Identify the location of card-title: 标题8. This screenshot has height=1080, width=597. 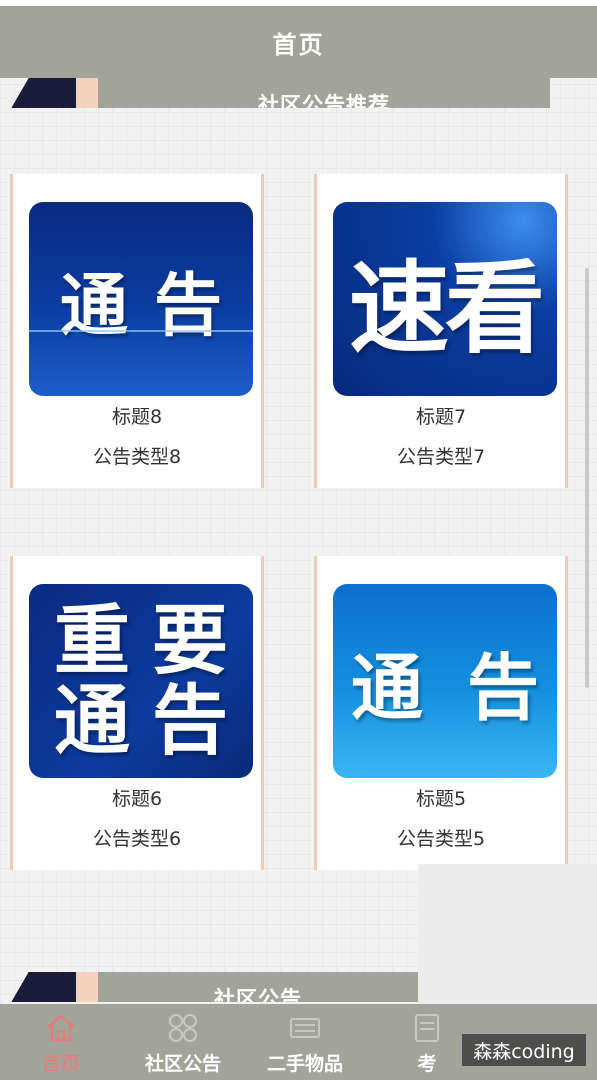
(137, 417).